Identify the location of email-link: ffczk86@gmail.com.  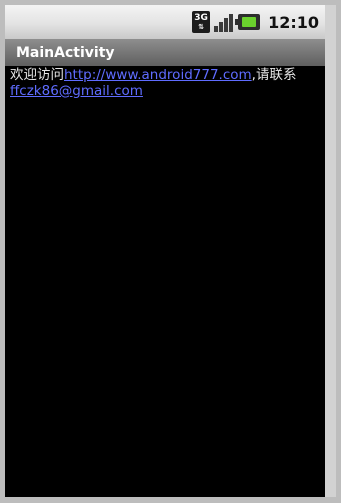
(76, 91).